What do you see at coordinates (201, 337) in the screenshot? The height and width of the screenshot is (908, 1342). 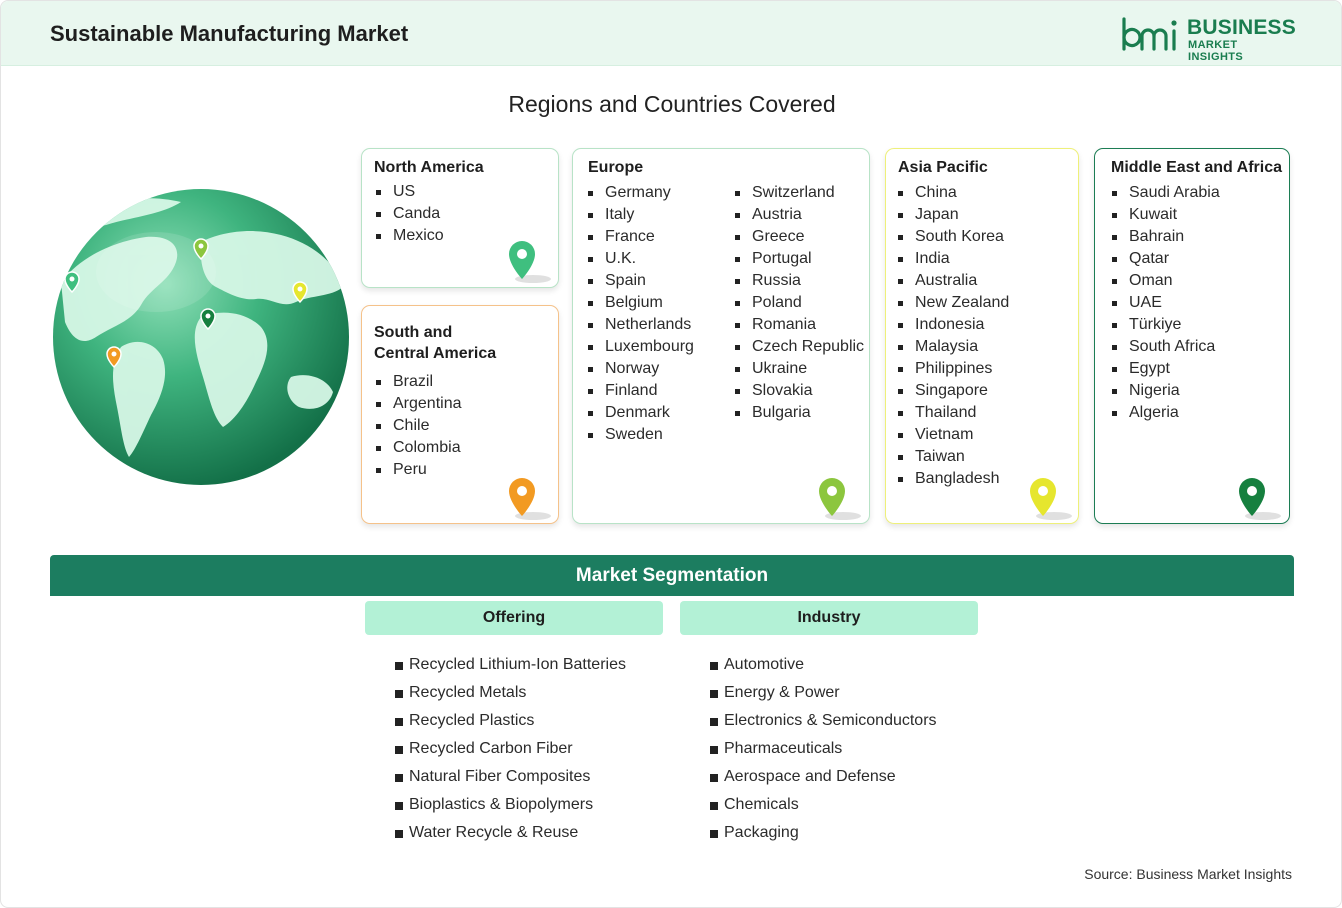 I see `globe-illustration` at bounding box center [201, 337].